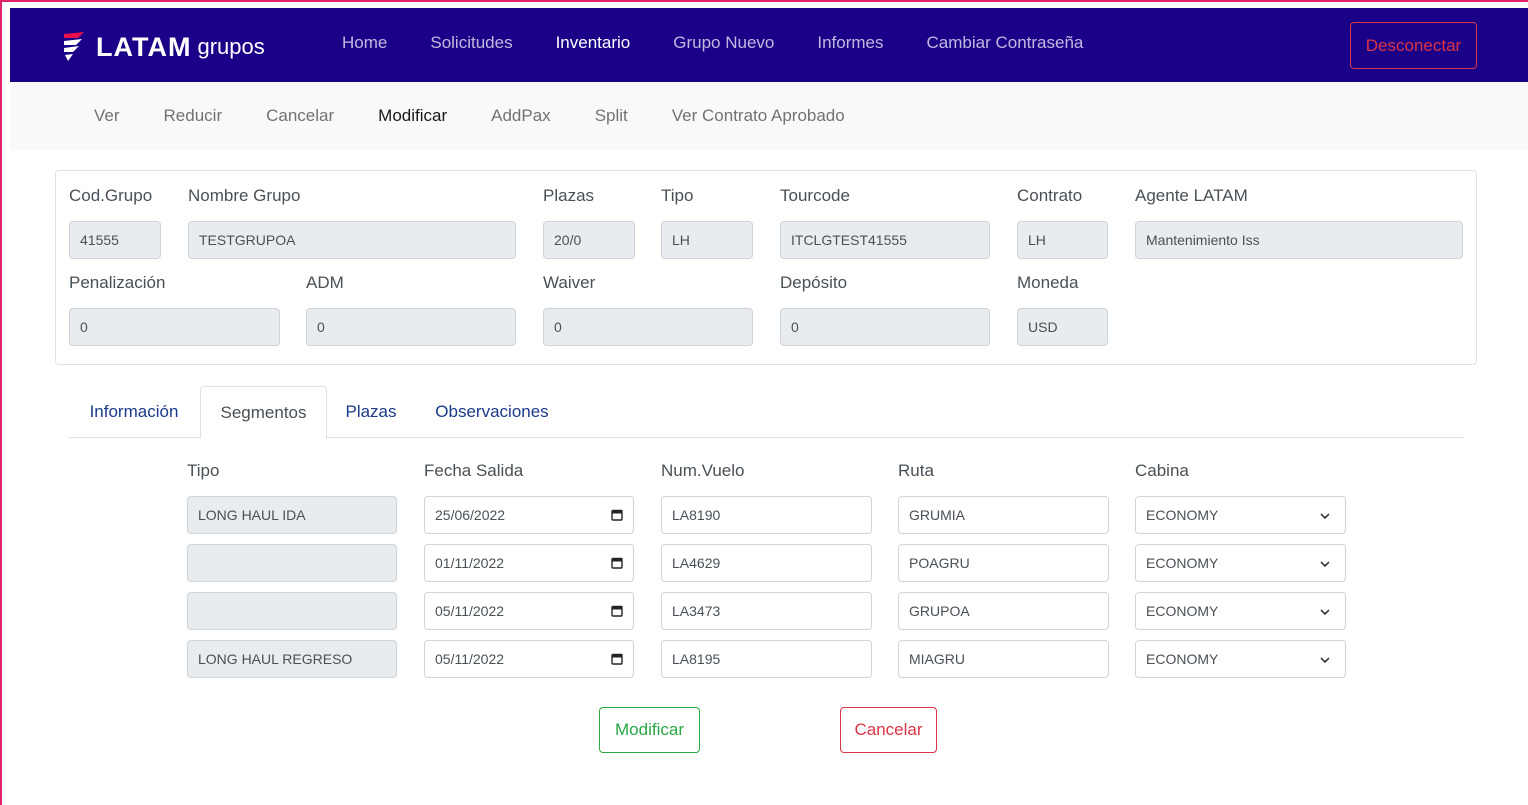 The image size is (1528, 805). What do you see at coordinates (1062, 240) in the screenshot?
I see `contrato-field: LH` at bounding box center [1062, 240].